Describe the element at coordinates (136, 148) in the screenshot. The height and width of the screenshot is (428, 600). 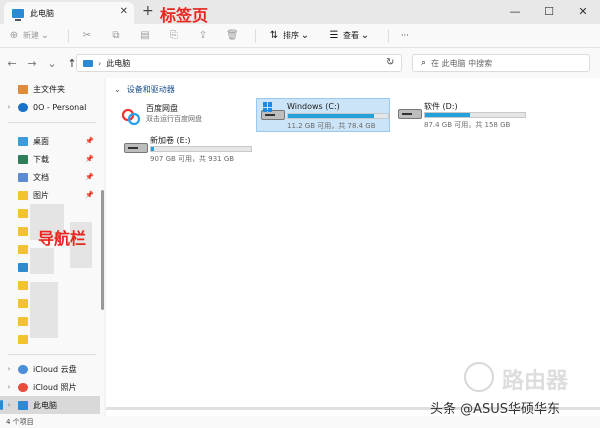
I see `drive-icon` at that location.